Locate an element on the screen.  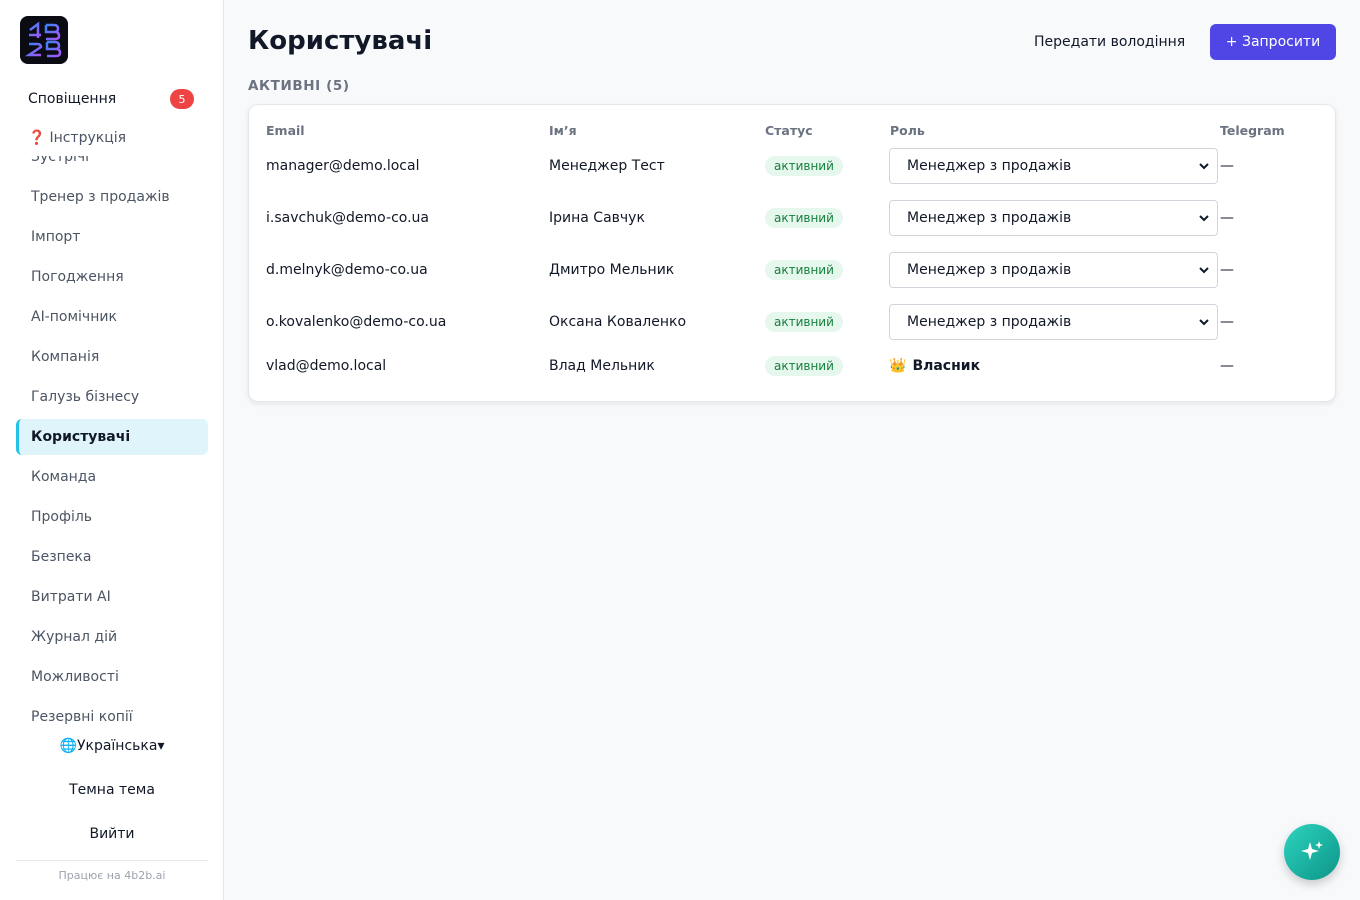
sidebar-item: Імпорт is located at coordinates (112, 237).